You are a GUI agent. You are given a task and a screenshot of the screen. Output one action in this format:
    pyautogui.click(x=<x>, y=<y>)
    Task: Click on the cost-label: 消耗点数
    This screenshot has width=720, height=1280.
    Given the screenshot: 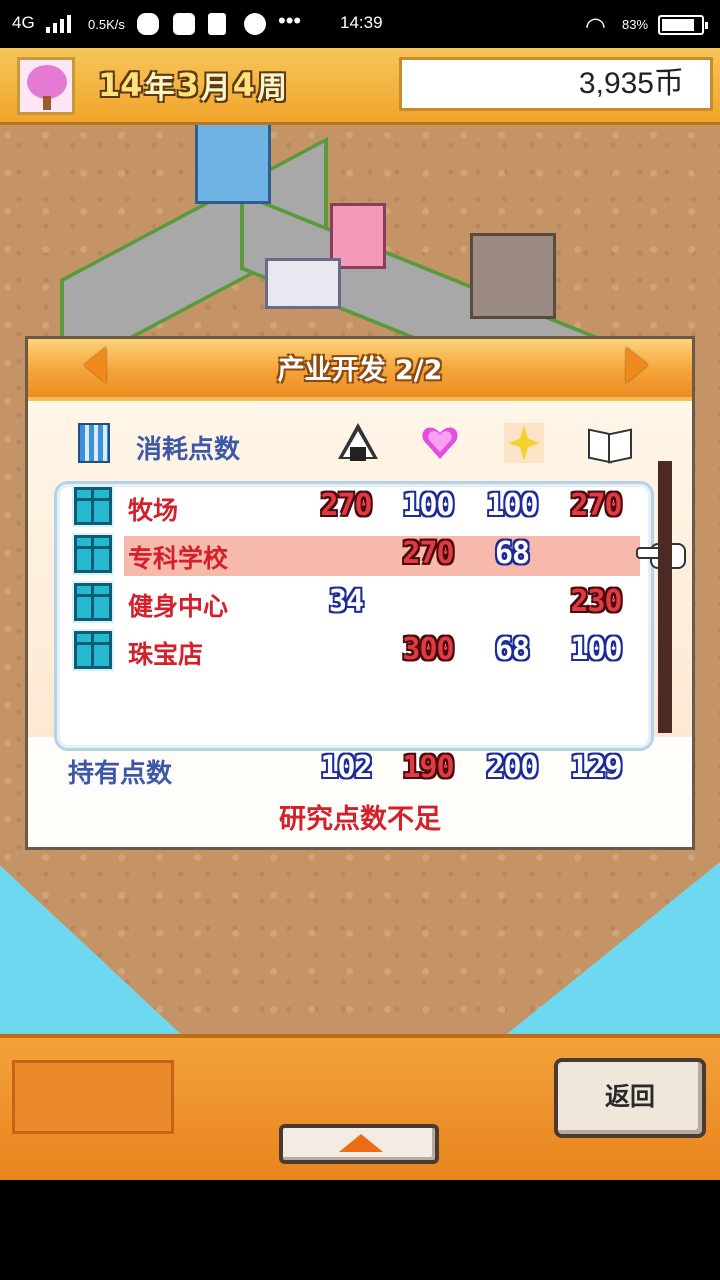 What is the action you would take?
    pyautogui.click(x=188, y=450)
    